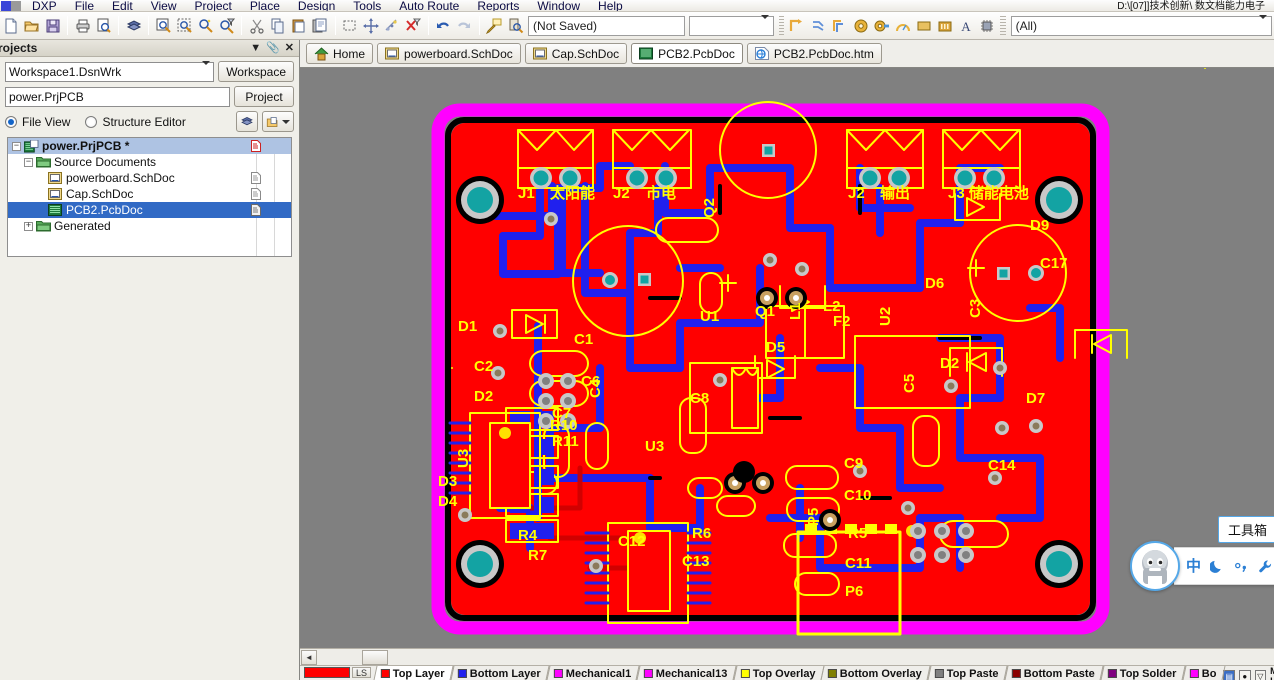  I want to click on place-fill-icon, so click(923, 26).